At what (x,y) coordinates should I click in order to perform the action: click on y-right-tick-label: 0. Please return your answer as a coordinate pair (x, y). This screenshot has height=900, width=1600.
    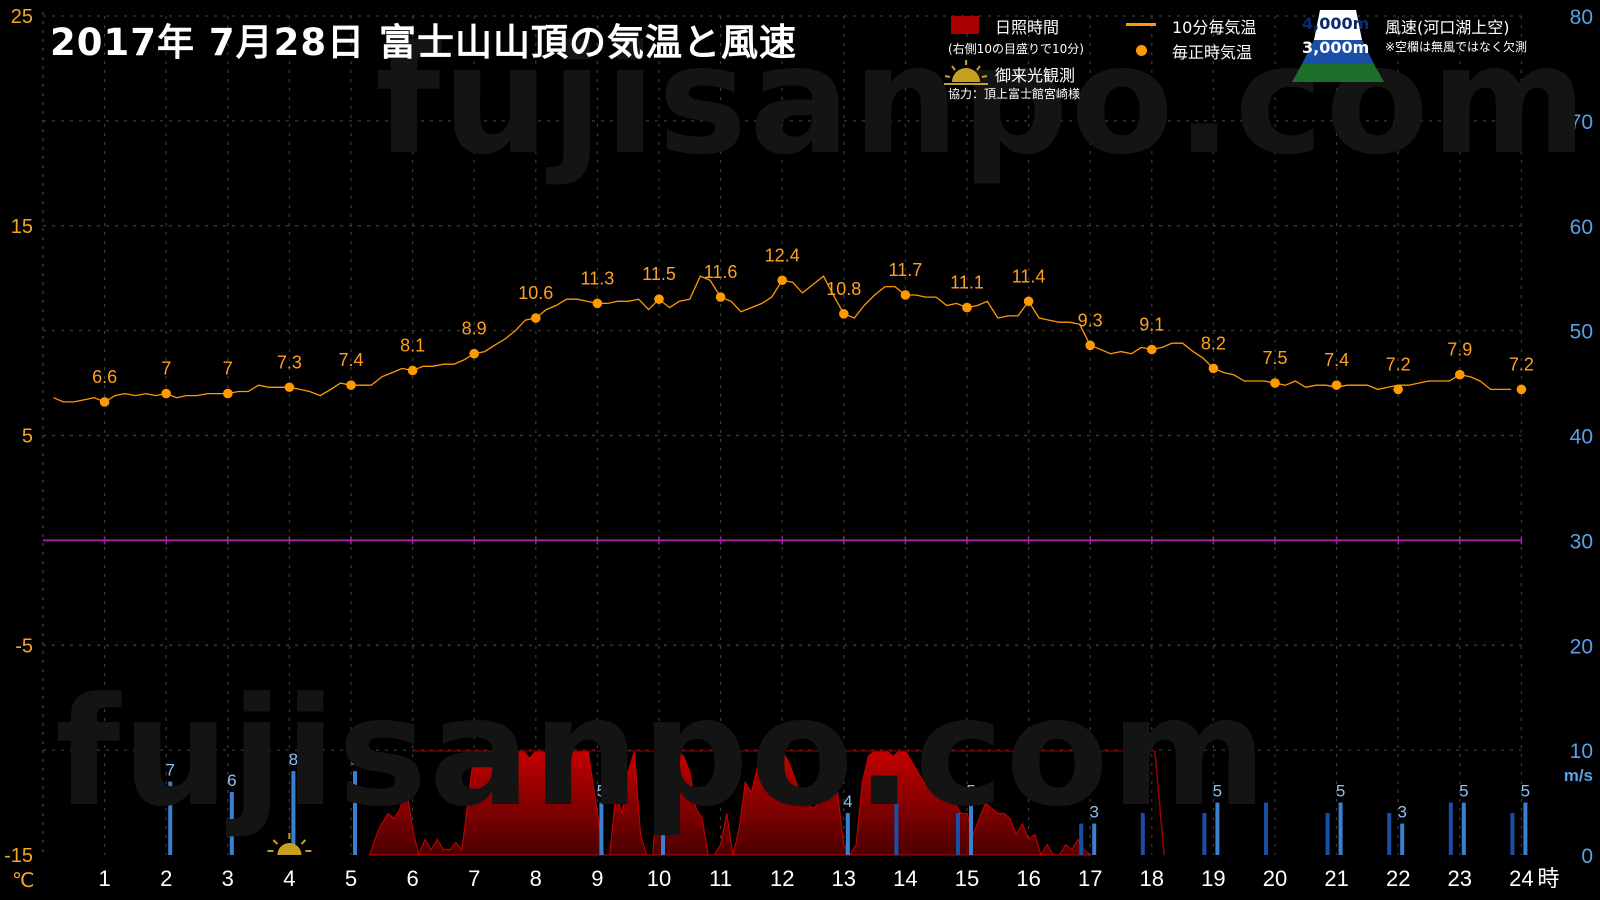
    Looking at the image, I should click on (1587, 856).